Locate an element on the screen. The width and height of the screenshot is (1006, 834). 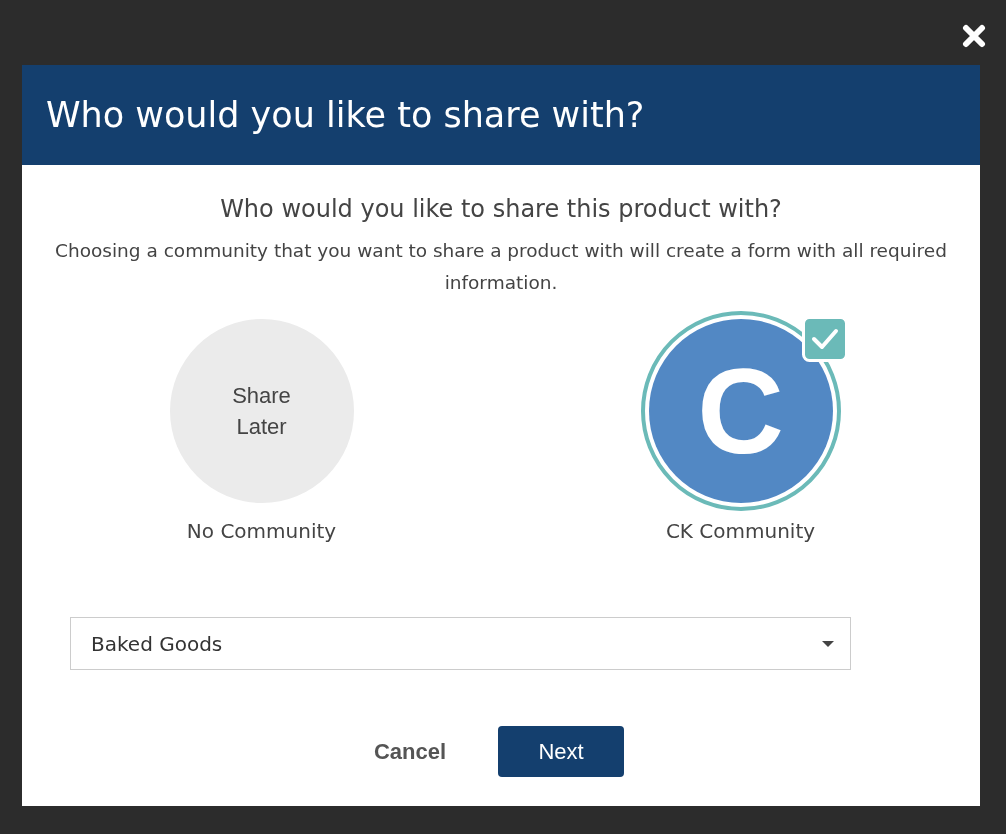
category-select: Baked Goods is located at coordinates (460, 643).